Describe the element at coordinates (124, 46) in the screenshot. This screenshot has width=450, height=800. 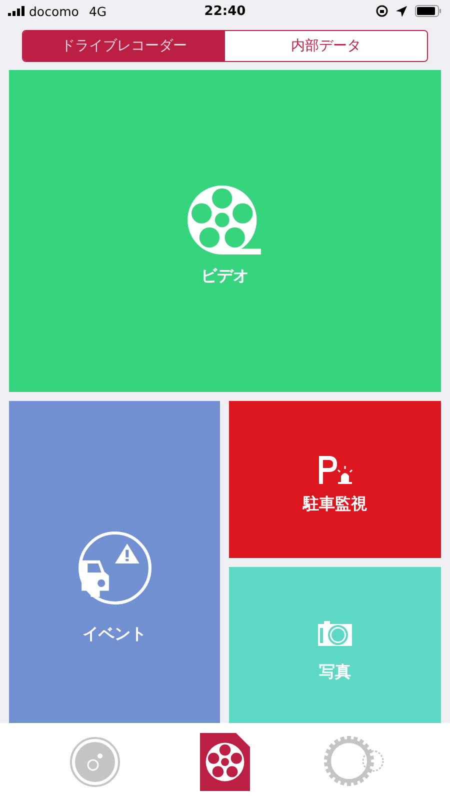
I see `segment-tab: ドライブレコーダー` at that location.